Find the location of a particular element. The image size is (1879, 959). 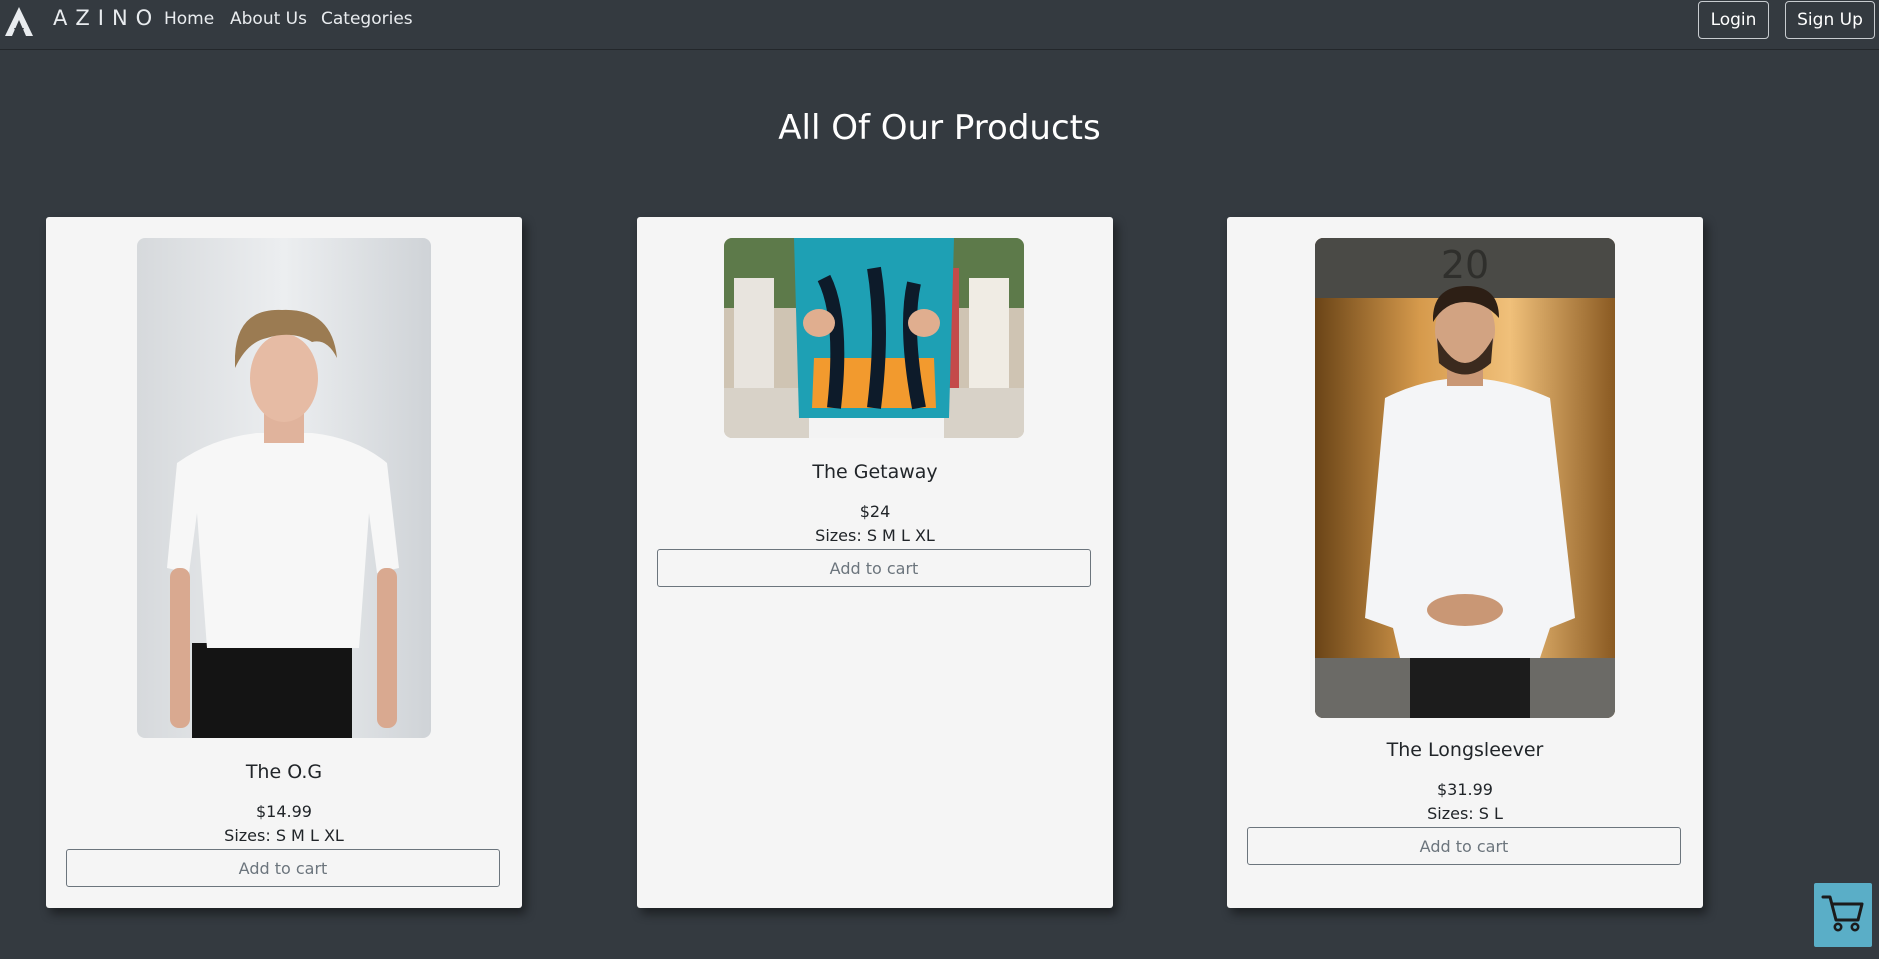

brand-name: AZINO is located at coordinates (106, 18).